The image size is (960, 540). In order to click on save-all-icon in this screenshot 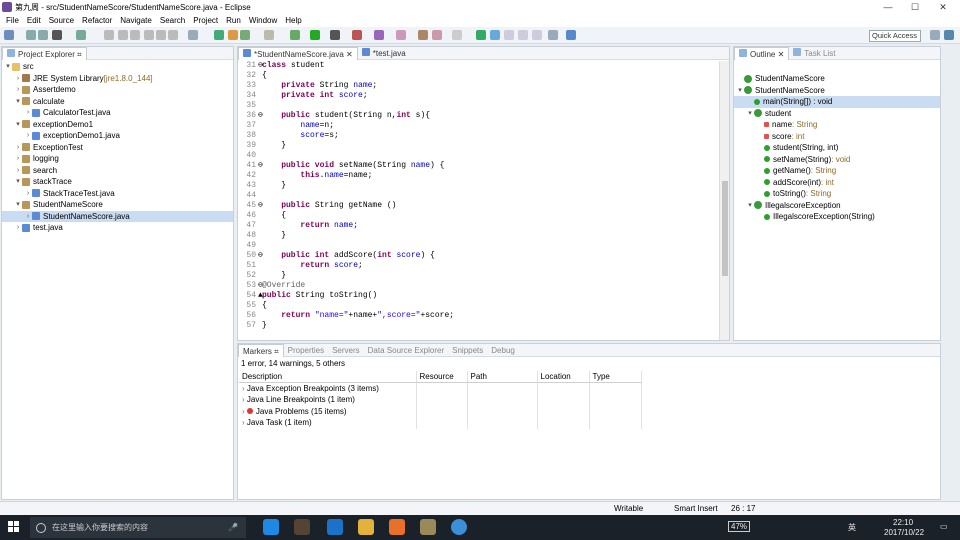, I will do `click(43, 35)`.